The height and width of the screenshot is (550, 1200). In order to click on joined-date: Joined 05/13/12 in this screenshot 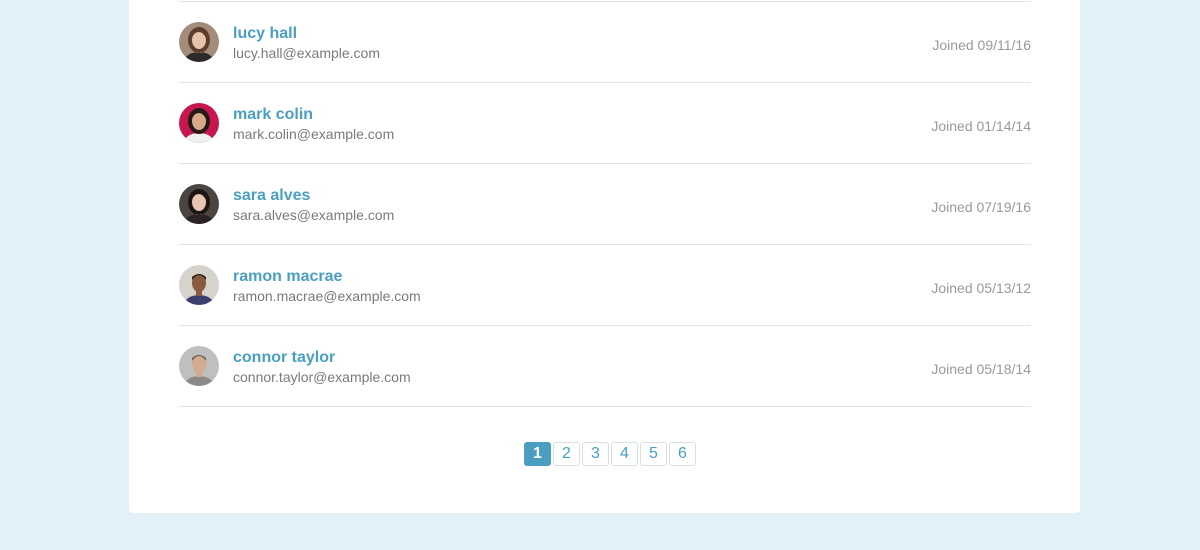, I will do `click(981, 288)`.